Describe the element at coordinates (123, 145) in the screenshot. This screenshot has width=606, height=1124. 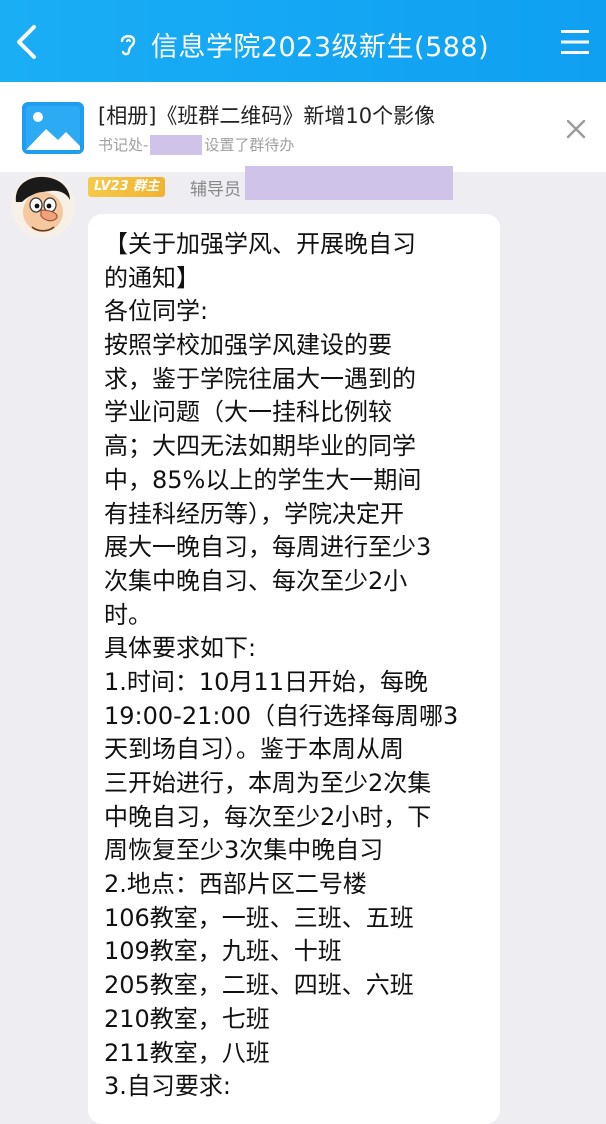
I see `notice-sub-prefix: 书记处-` at that location.